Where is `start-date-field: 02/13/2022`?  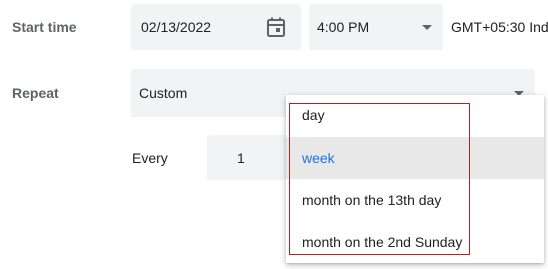 start-date-field: 02/13/2022 is located at coordinates (216, 27).